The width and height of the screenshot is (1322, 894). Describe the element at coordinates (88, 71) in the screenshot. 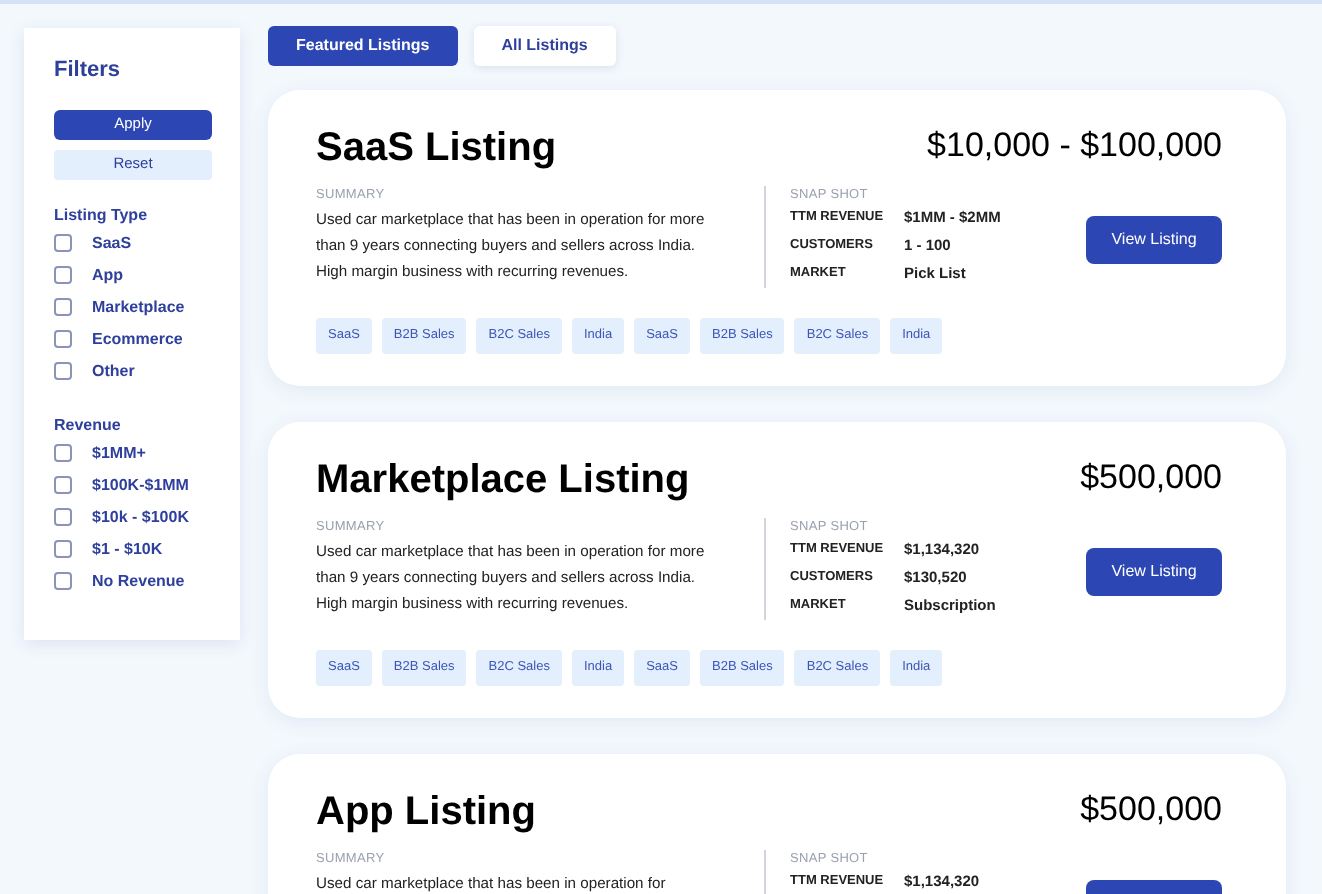

I see `filters-title: Filters` at that location.